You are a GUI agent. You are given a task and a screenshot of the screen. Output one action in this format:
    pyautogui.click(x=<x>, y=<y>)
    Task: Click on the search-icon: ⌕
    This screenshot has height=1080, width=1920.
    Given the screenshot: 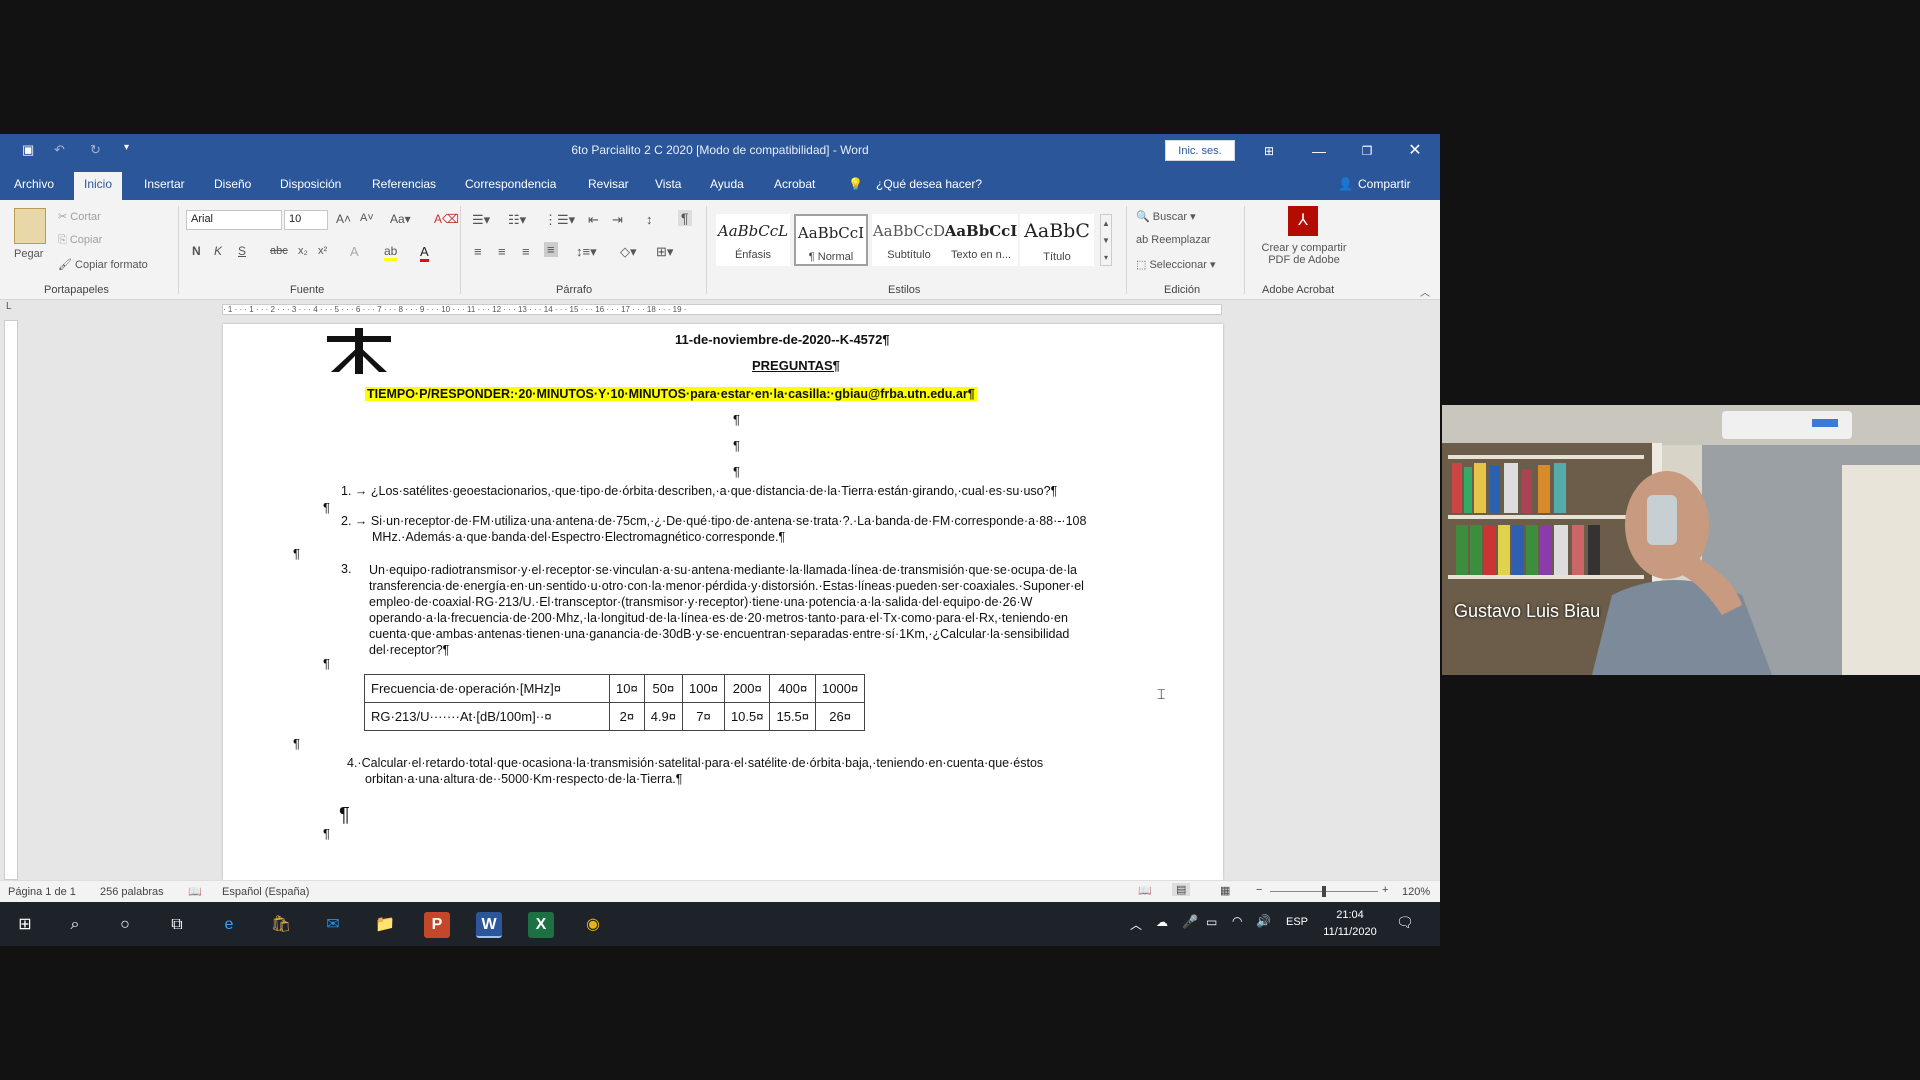 What is the action you would take?
    pyautogui.click(x=75, y=925)
    